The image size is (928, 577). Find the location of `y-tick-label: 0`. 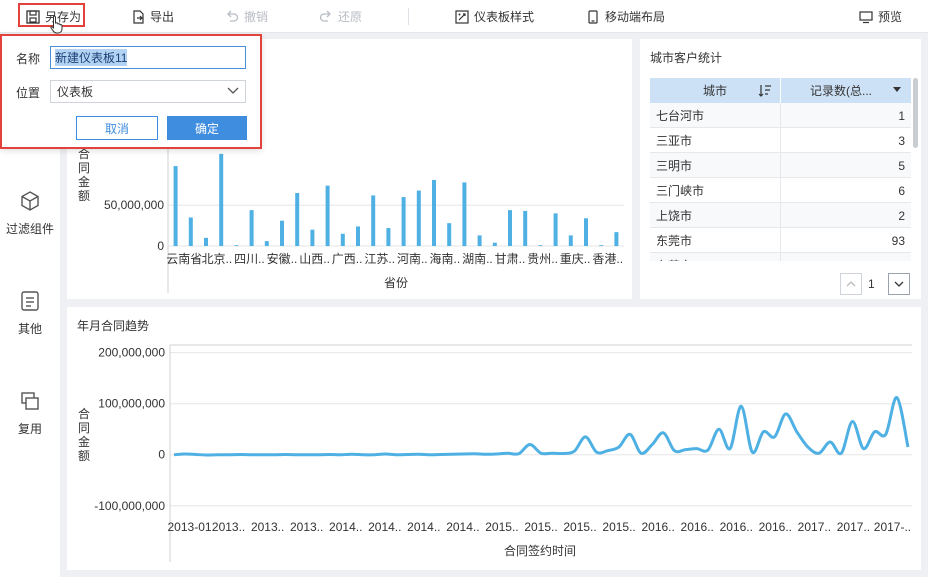

y-tick-label: 0 is located at coordinates (161, 455).